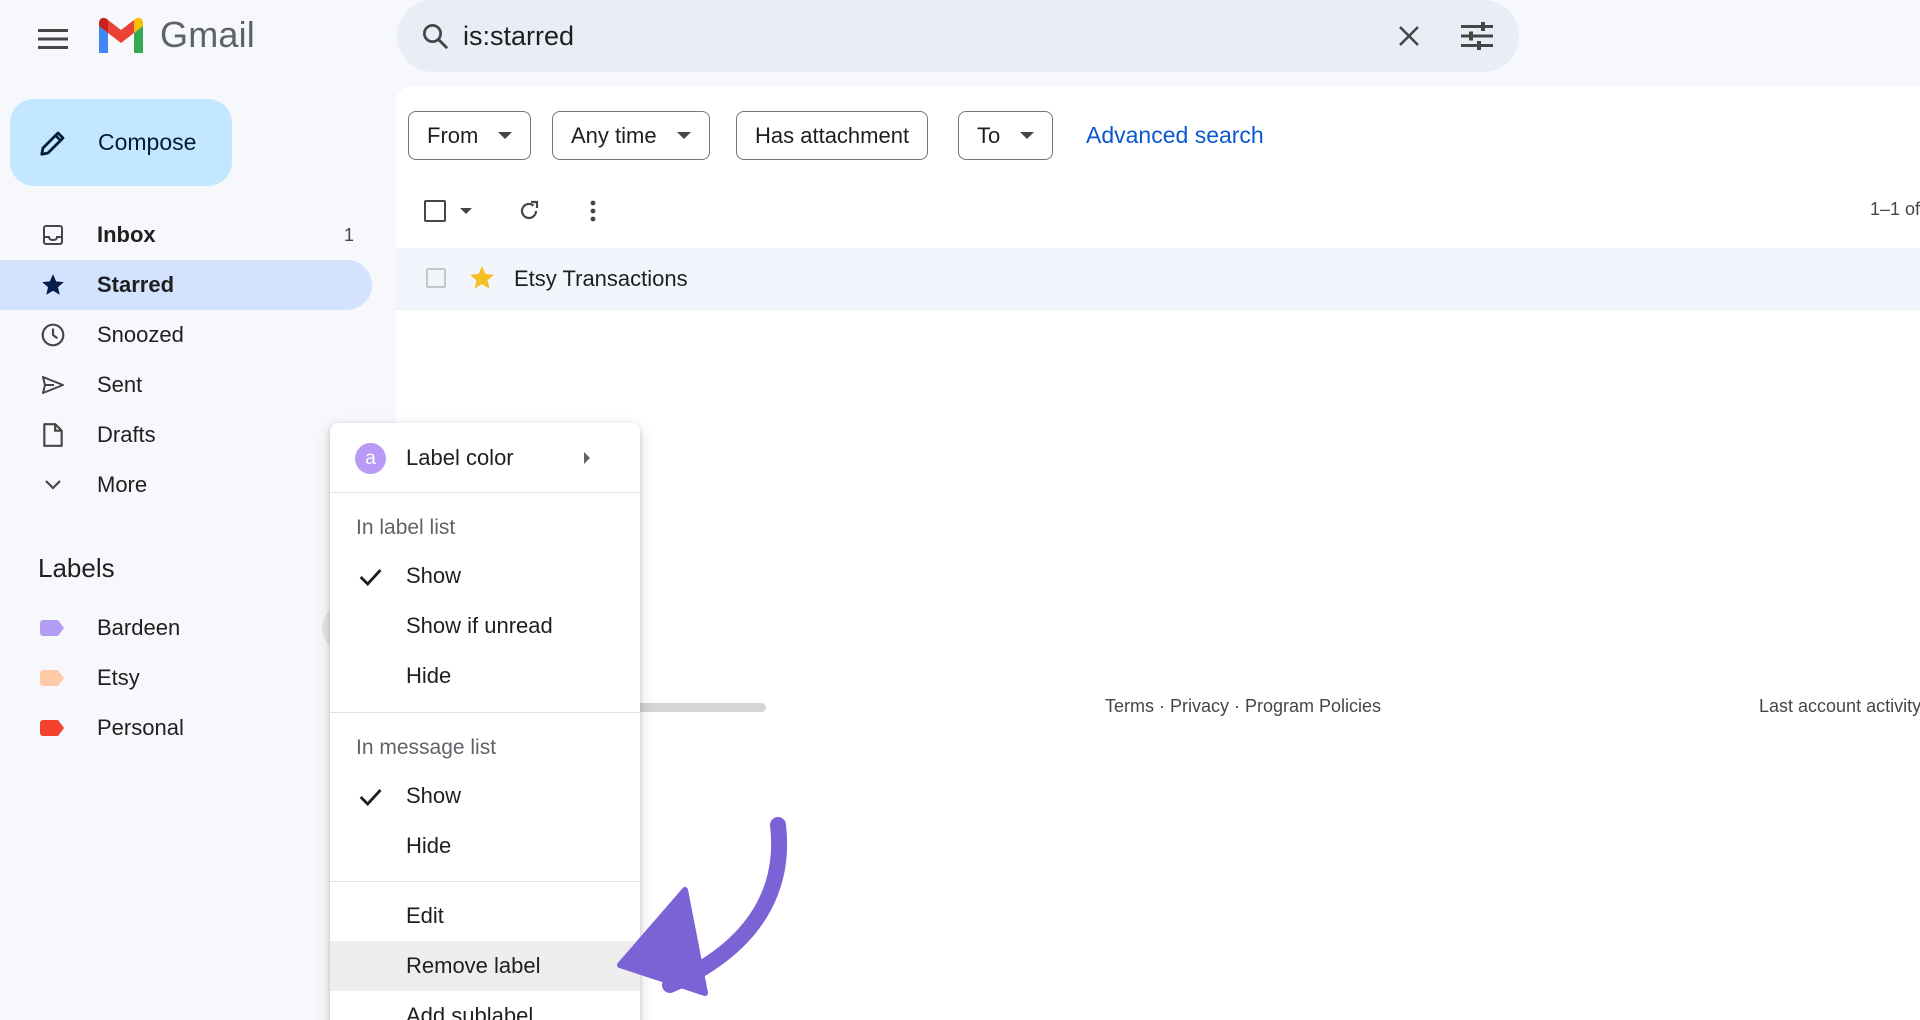  What do you see at coordinates (147, 142) in the screenshot?
I see `compose-label: Compose` at bounding box center [147, 142].